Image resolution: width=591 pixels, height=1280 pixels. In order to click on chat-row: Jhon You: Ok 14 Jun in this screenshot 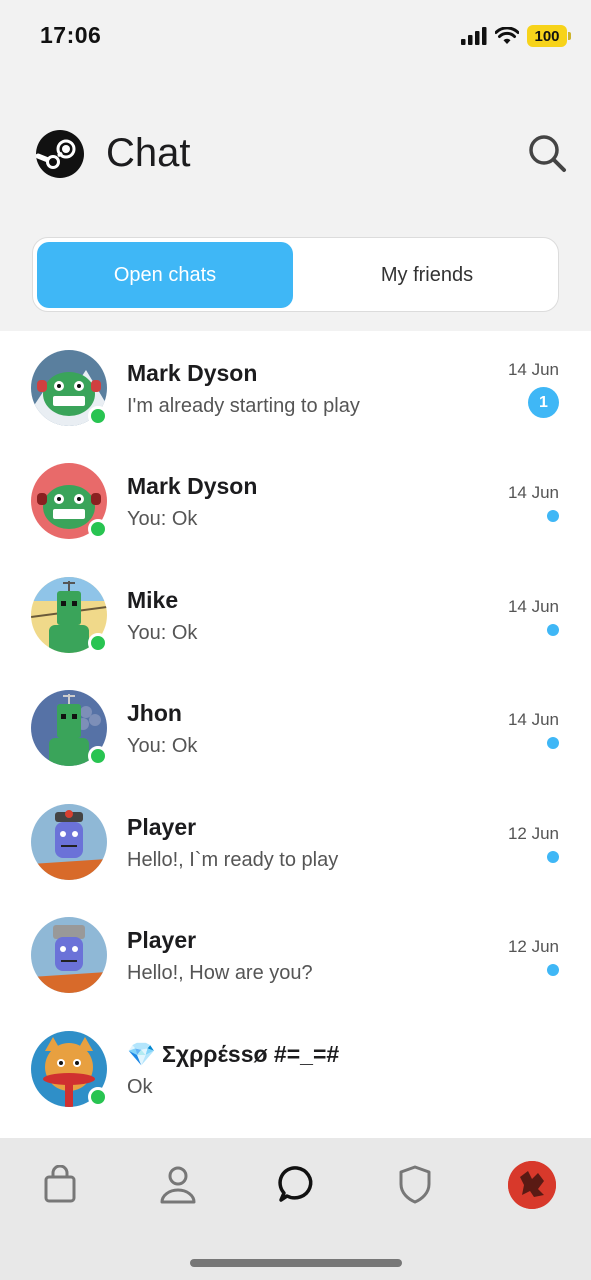, I will do `click(295, 734)`.